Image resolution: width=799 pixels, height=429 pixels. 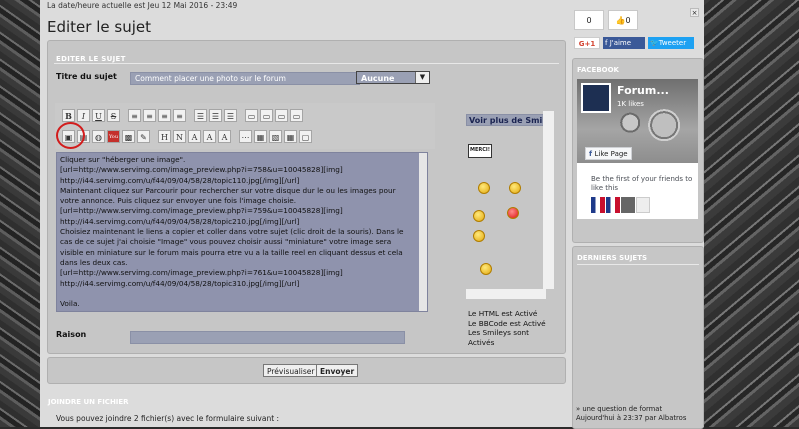 I want to click on smiley-wink, so click(x=479, y=236).